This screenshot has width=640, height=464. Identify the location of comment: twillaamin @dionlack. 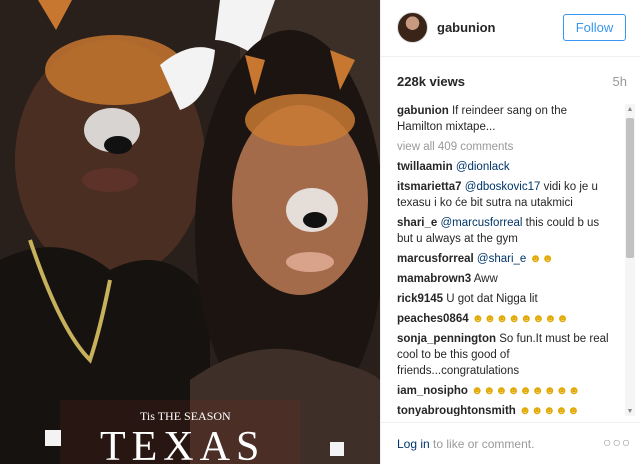
(504, 167).